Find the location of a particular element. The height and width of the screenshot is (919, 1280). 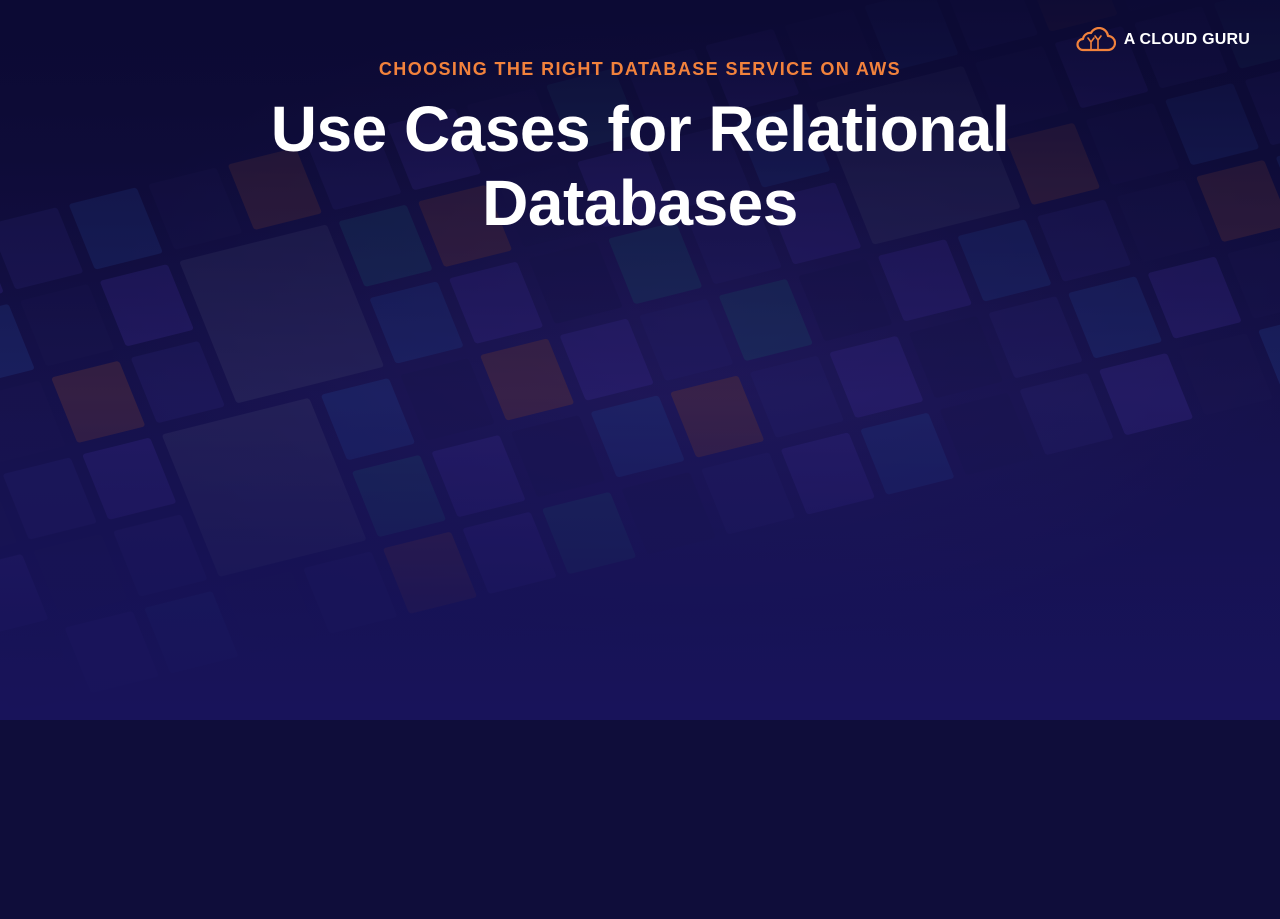

slide-title: Use Cases for Relational Databases is located at coordinates (640, 166).